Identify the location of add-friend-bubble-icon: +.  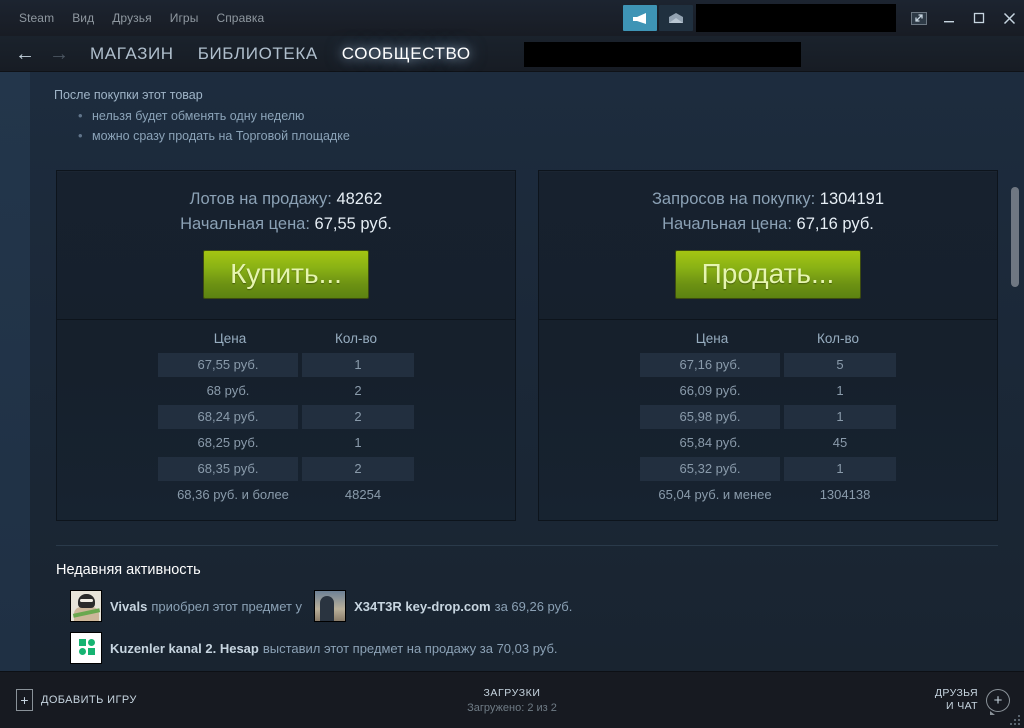
(998, 701).